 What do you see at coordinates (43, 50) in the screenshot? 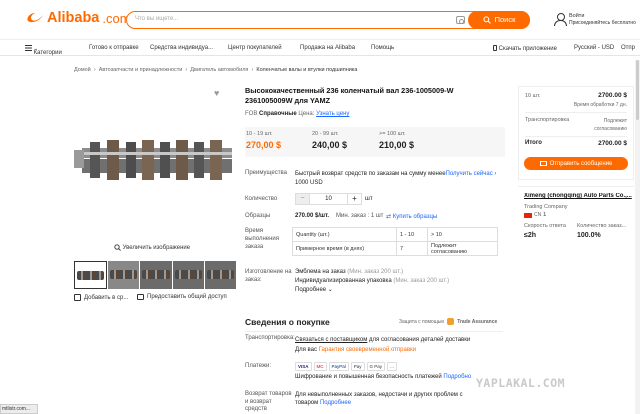
I see `nav-categories: Категории ⌄` at bounding box center [43, 50].